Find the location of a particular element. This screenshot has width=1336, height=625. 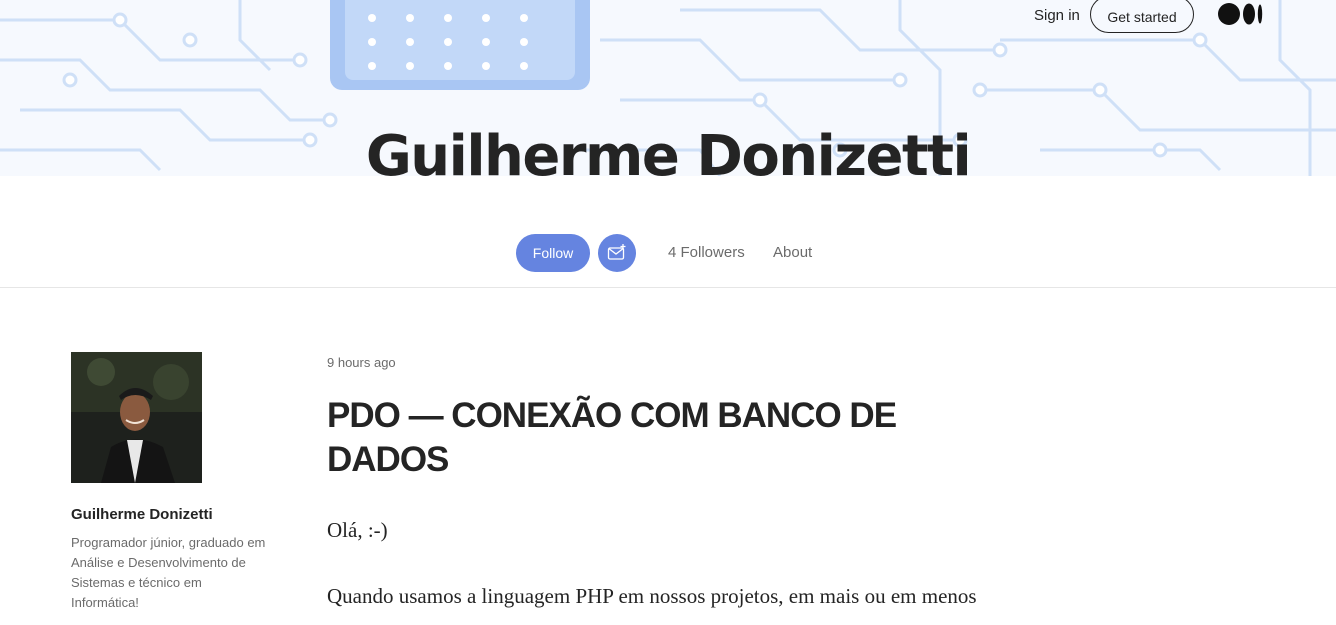

follow-button: Follow is located at coordinates (553, 253).